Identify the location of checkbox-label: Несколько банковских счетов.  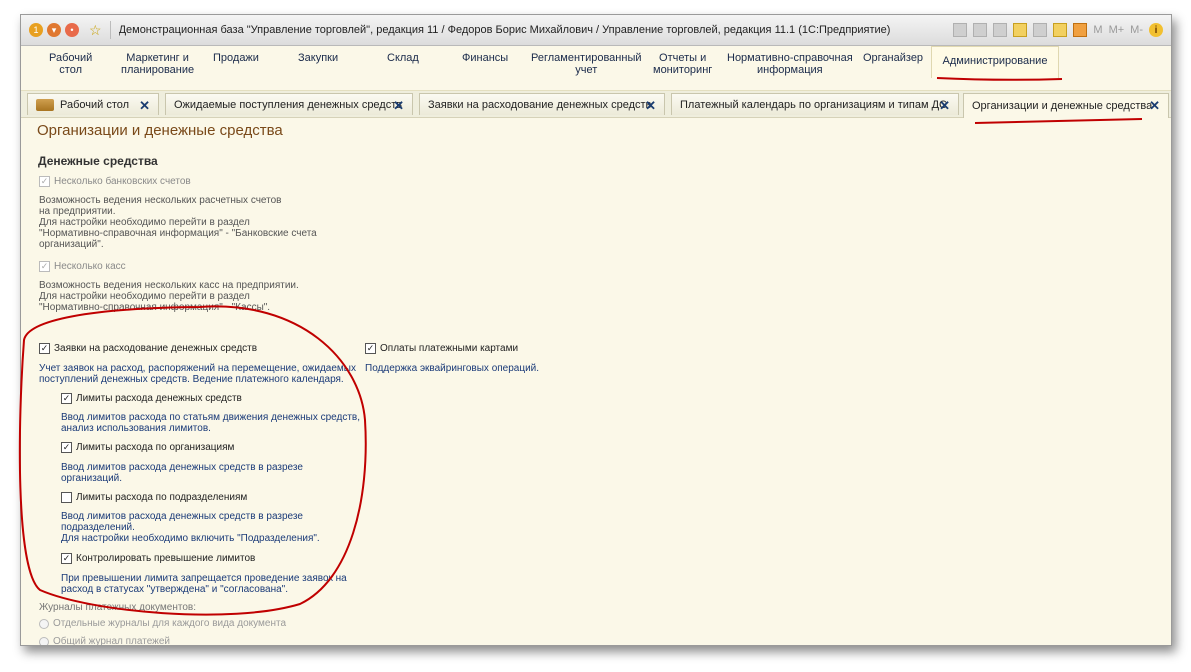
(122, 181).